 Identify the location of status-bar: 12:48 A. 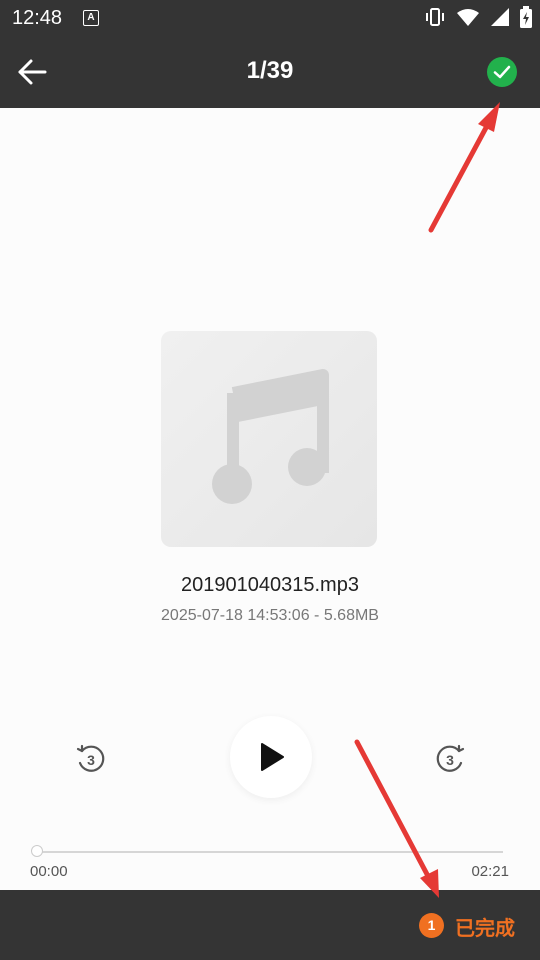
(270, 18).